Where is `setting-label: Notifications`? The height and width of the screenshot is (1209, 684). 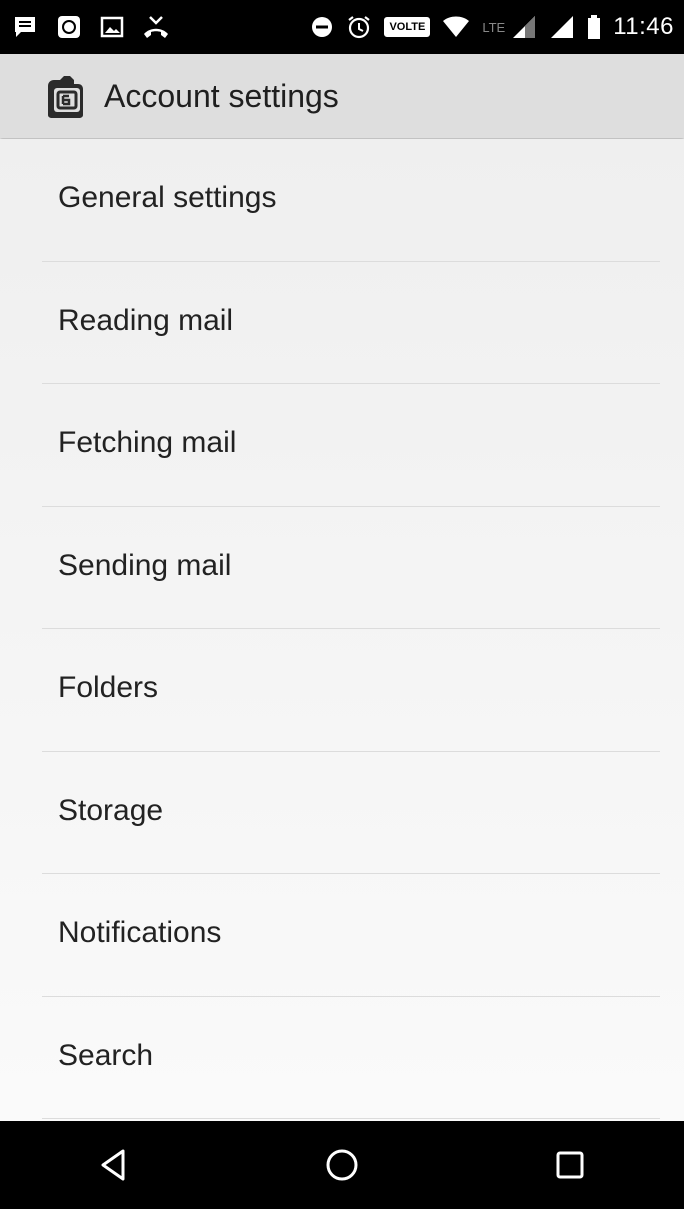 setting-label: Notifications is located at coordinates (140, 933).